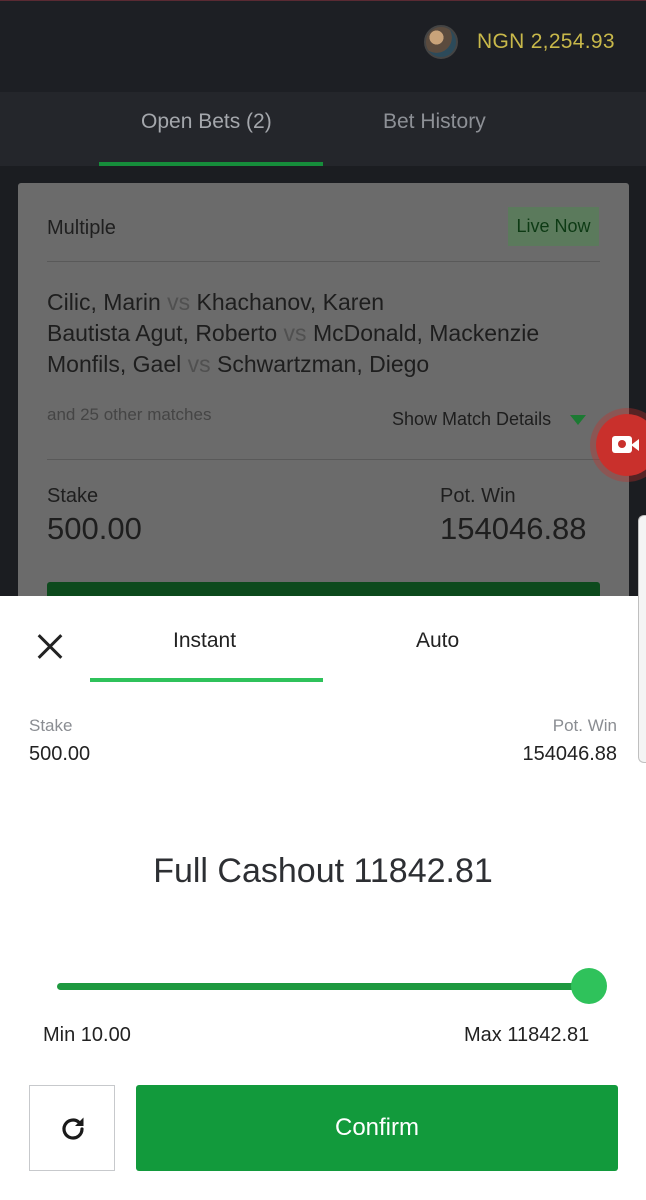 This screenshot has width=646, height=1200. What do you see at coordinates (50, 646) in the screenshot?
I see `close-icon` at bounding box center [50, 646].